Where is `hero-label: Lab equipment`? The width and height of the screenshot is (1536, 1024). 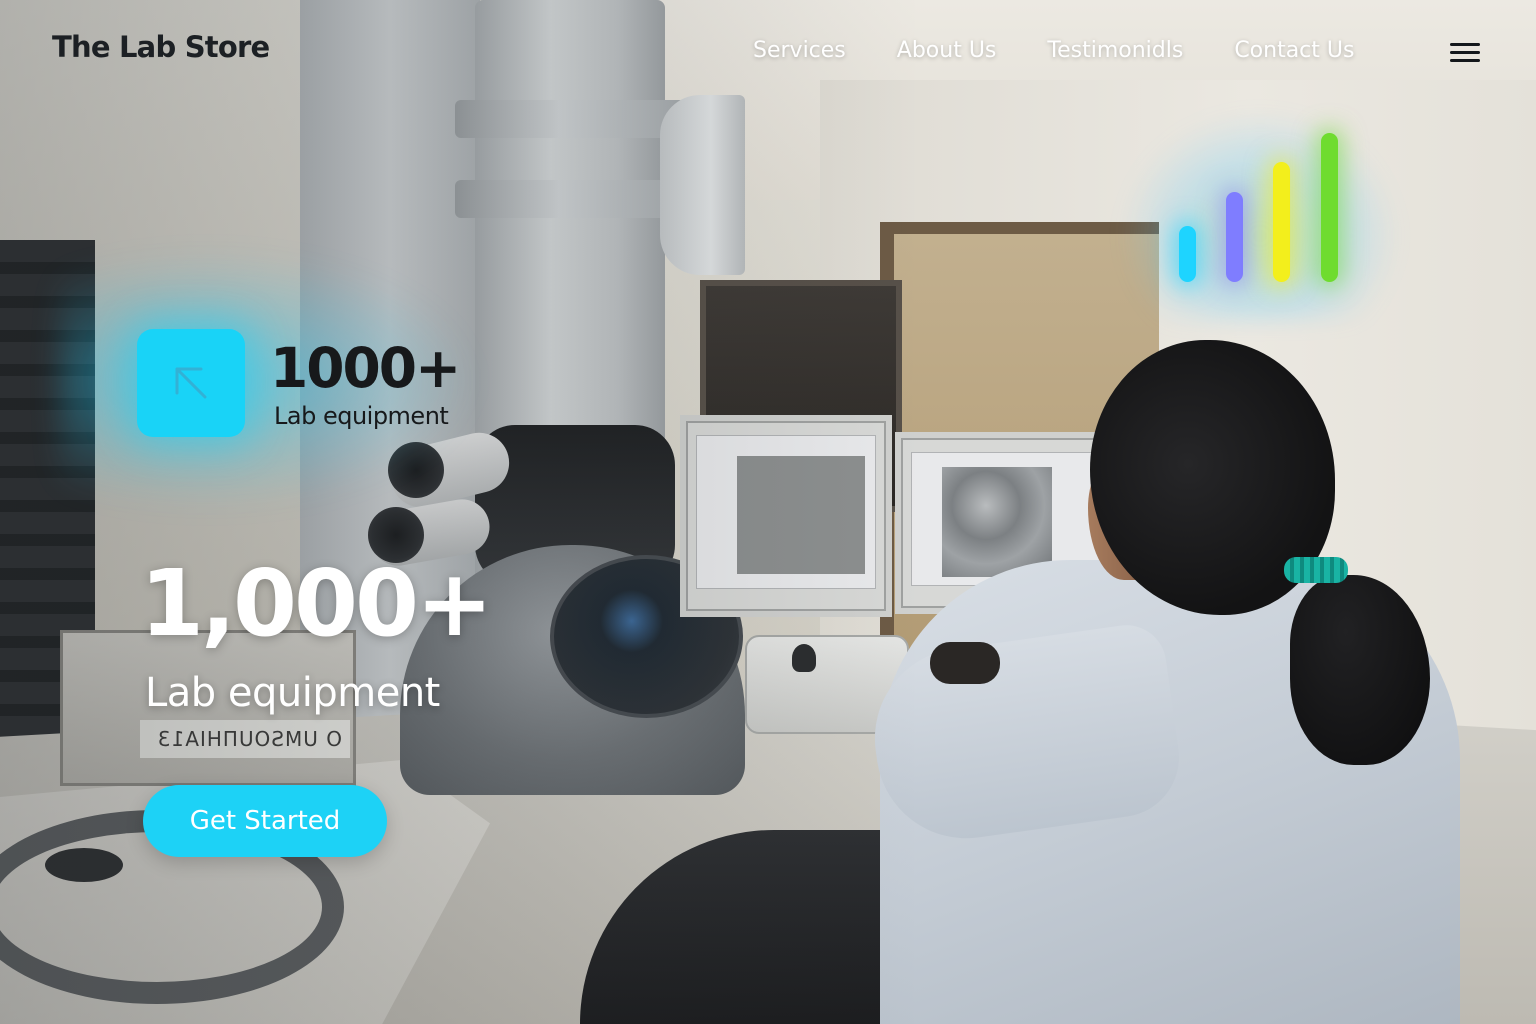
hero-label: Lab equipment is located at coordinates (292, 693).